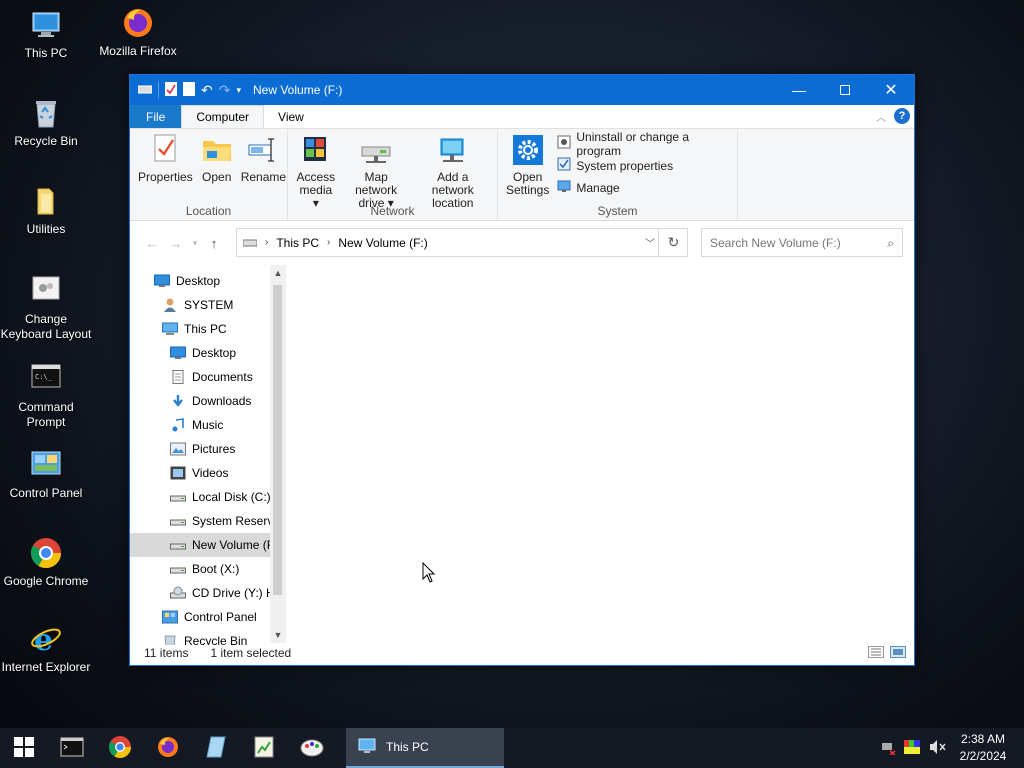 This screenshot has width=1024, height=768. What do you see at coordinates (264, 748) in the screenshot?
I see `taskbar-spreadsheet` at bounding box center [264, 748].